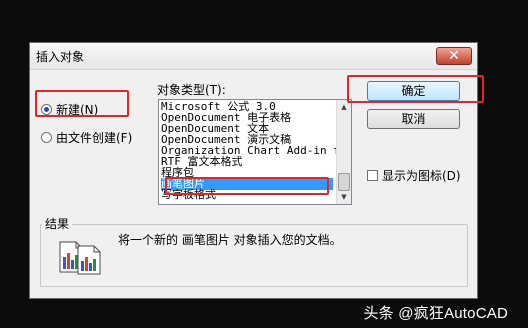  Describe the element at coordinates (372, 175) in the screenshot. I see `checkbox-box` at that location.